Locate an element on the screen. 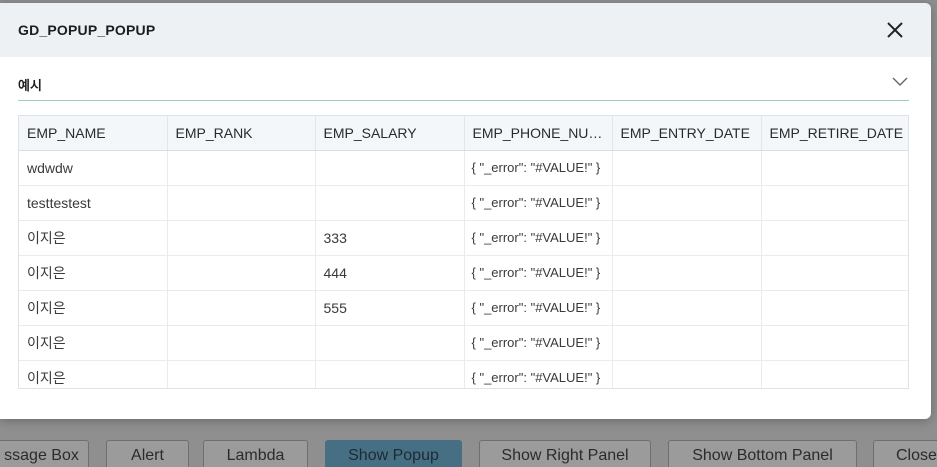 This screenshot has width=937, height=467. table-row: wdwdw { "_error": "#VALUE!" } is located at coordinates (463, 168).